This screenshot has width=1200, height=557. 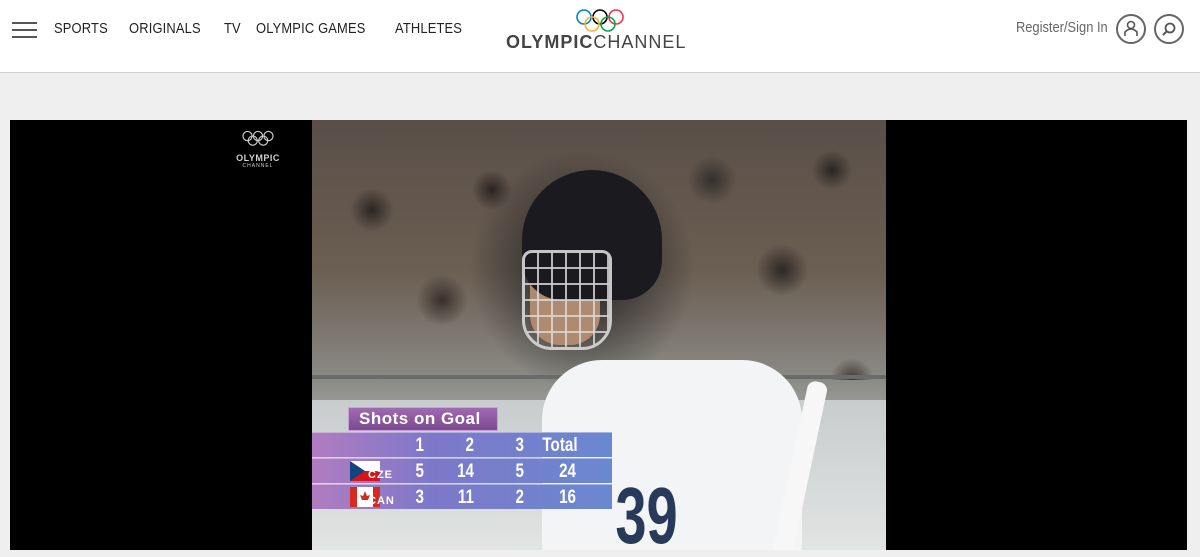 I want to click on header-period-2: 2, so click(x=469, y=445).